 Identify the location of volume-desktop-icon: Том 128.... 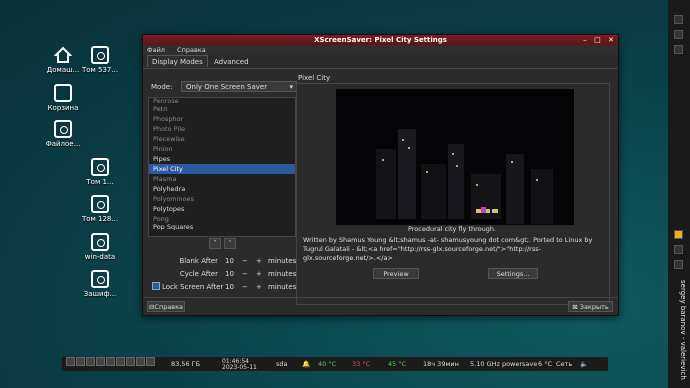
(100, 209).